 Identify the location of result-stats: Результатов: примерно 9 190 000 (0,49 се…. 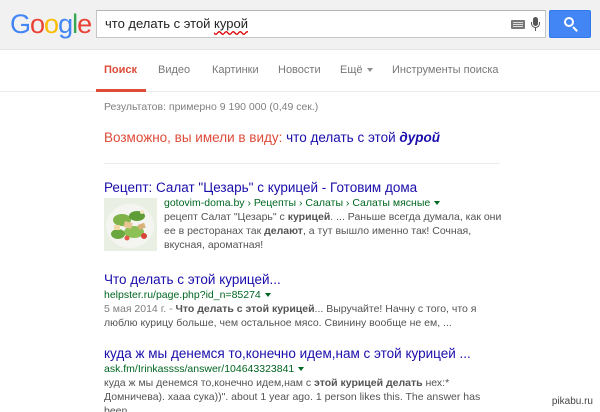
(211, 107).